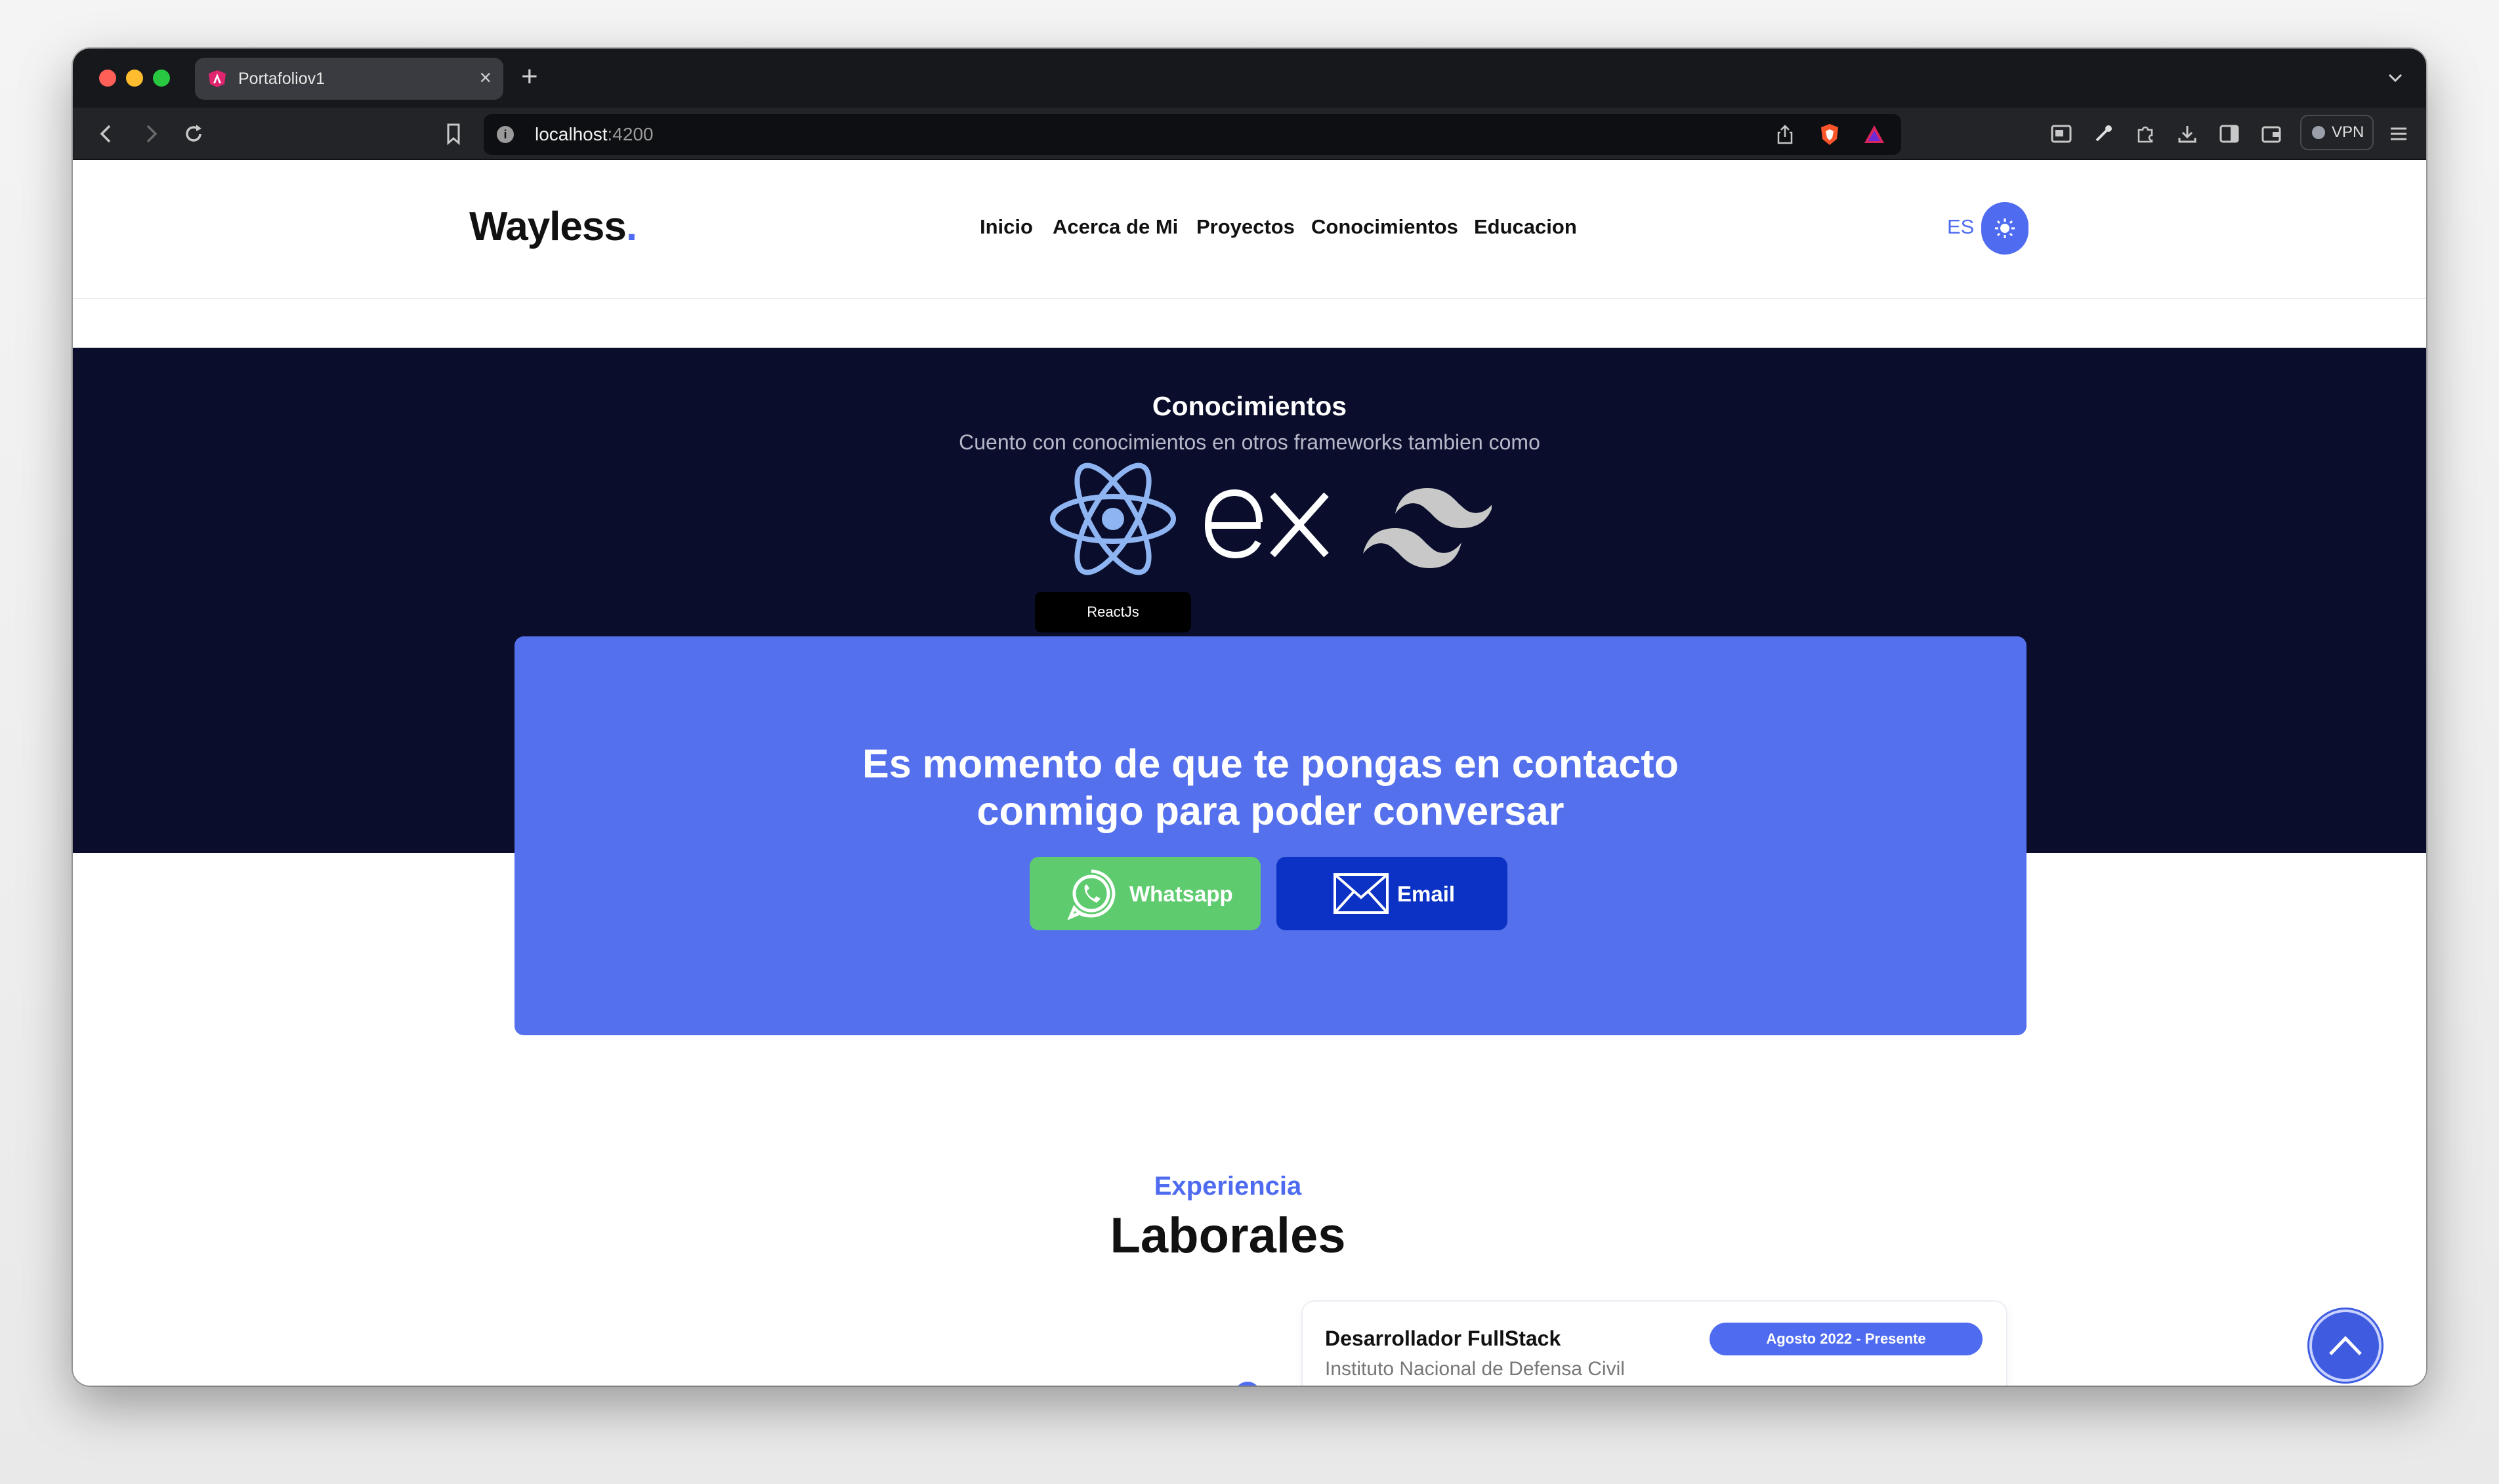 This screenshot has height=1484, width=2499. Describe the element at coordinates (1384, 227) in the screenshot. I see `nav-link-conocimientos: Conocimientos` at that location.